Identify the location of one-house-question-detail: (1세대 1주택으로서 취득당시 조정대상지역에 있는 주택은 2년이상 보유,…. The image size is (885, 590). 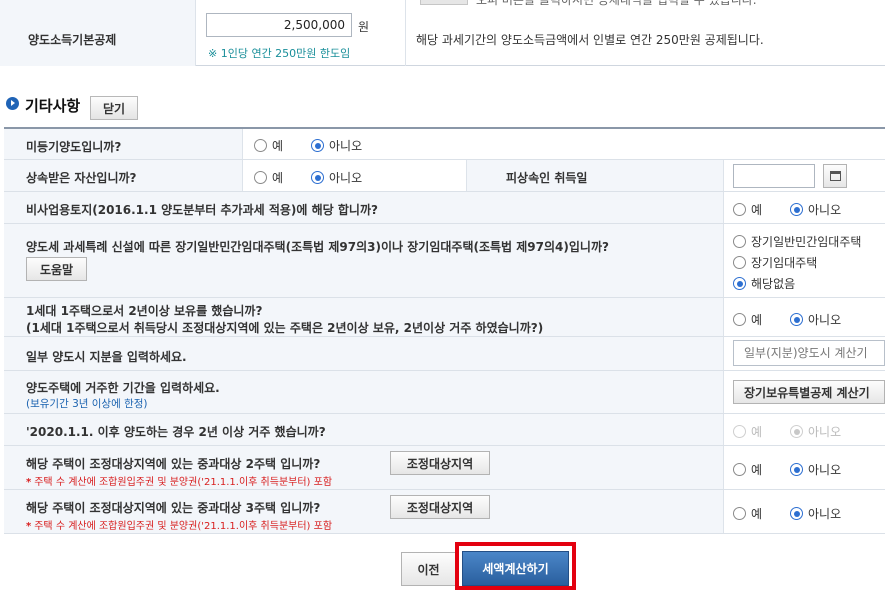
(285, 328).